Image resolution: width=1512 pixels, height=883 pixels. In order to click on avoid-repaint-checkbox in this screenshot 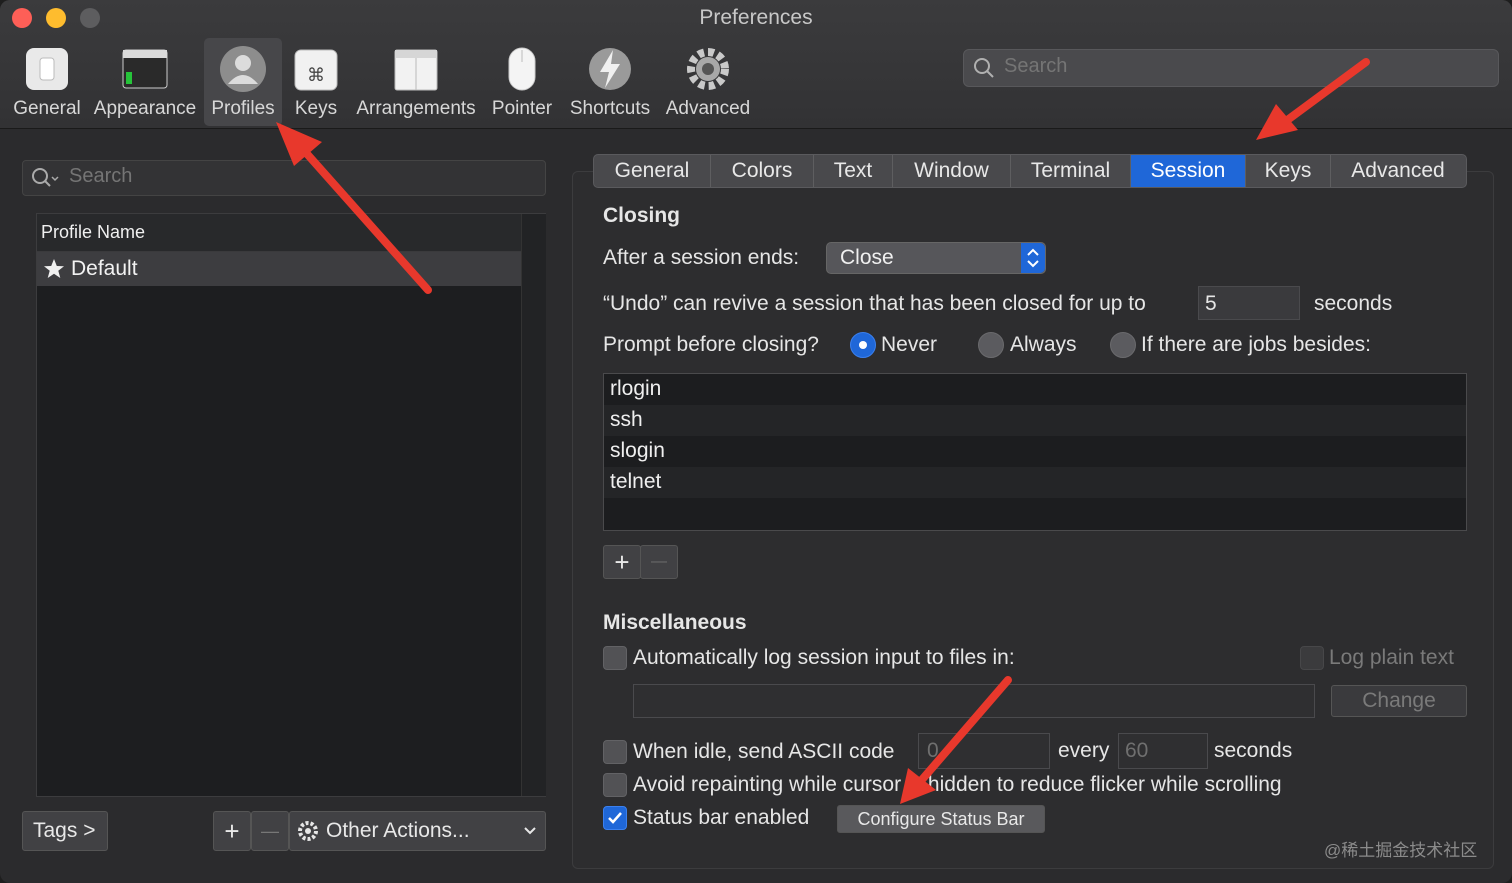, I will do `click(615, 785)`.